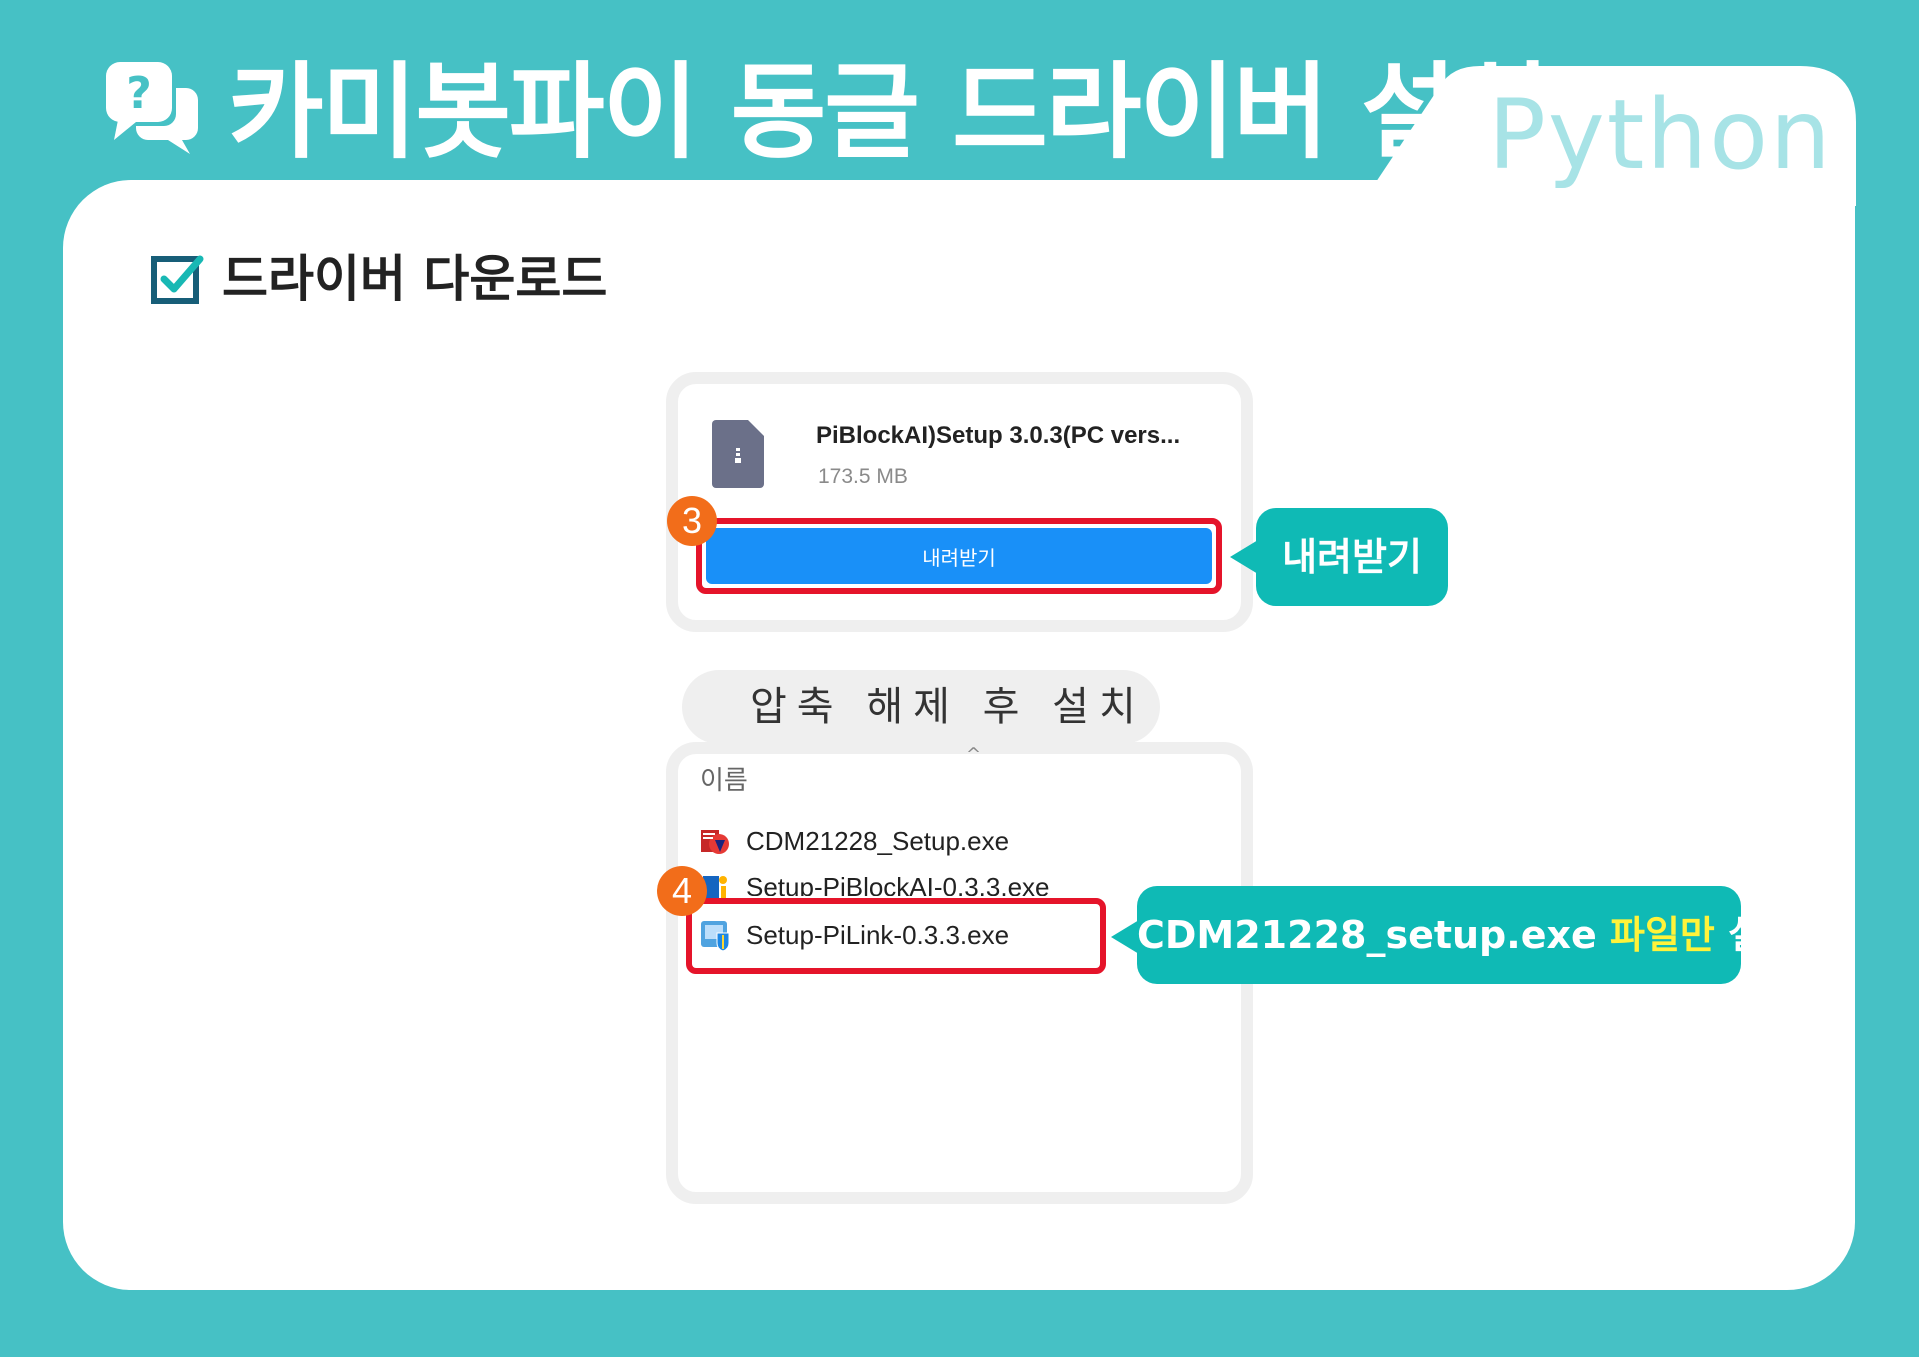 The image size is (1919, 1357). I want to click on download-callout: 내려받기, so click(1352, 557).